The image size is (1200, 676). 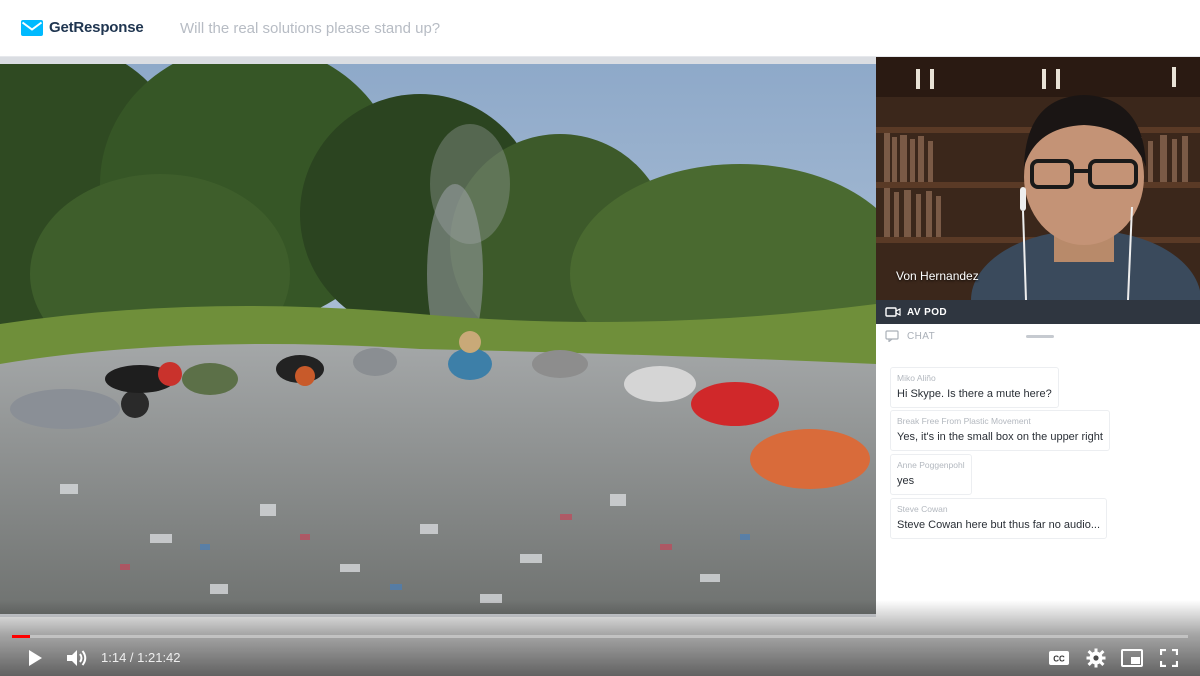 I want to click on play-button, so click(x=35, y=658).